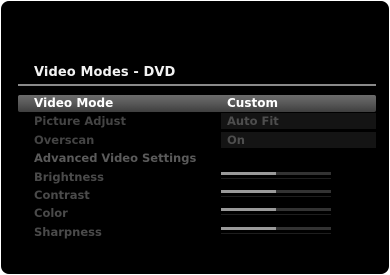 This screenshot has height=275, width=390. I want to click on menu-item-contrast: Contrast, so click(197, 195).